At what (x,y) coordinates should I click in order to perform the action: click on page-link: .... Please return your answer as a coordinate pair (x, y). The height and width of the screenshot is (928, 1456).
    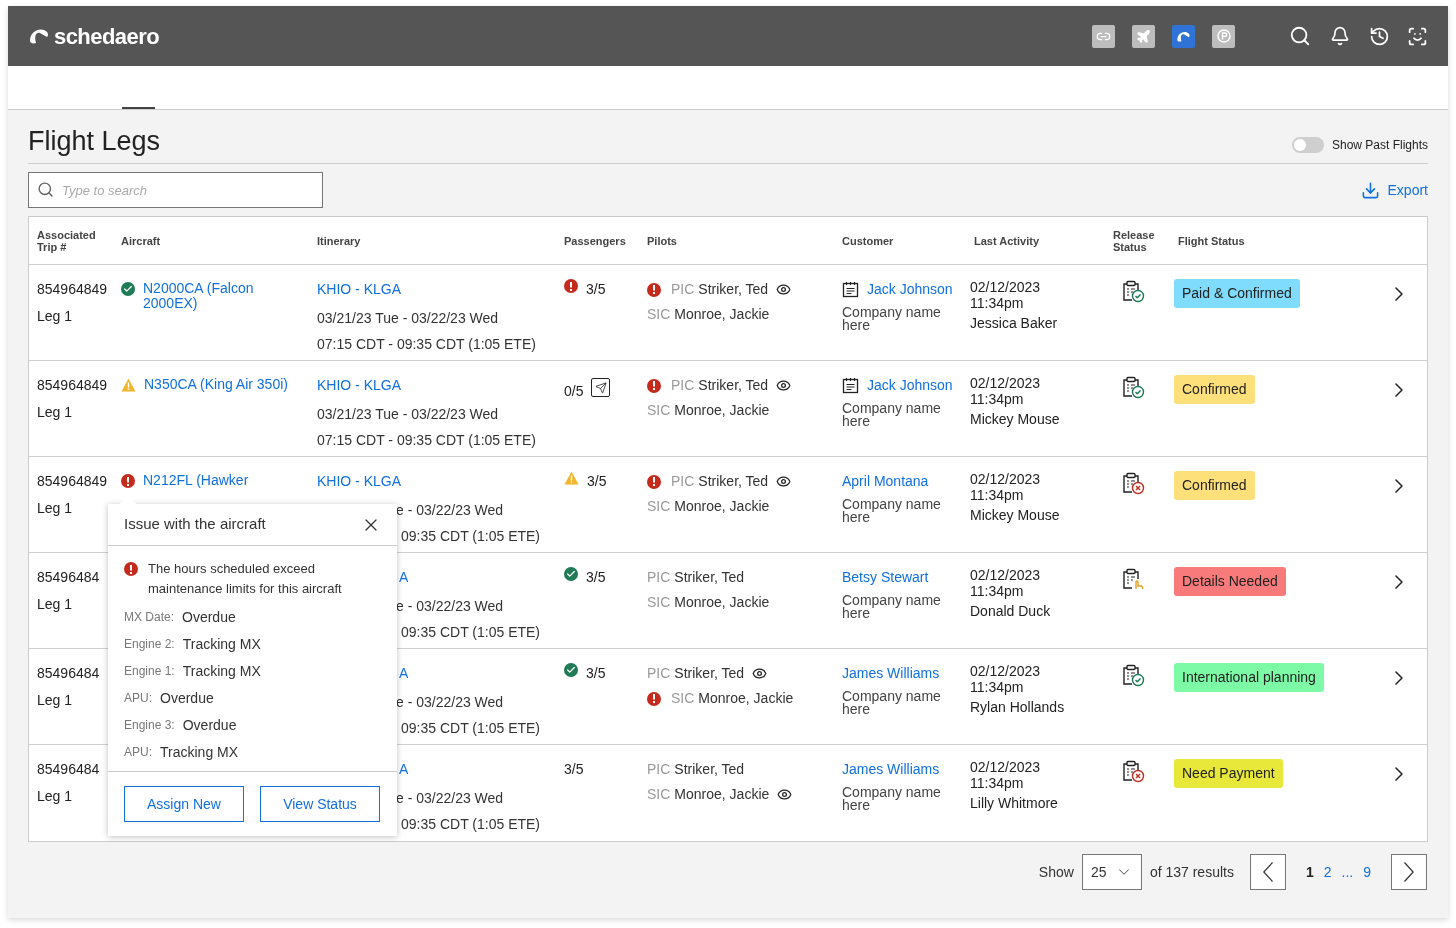
    Looking at the image, I should click on (1347, 872).